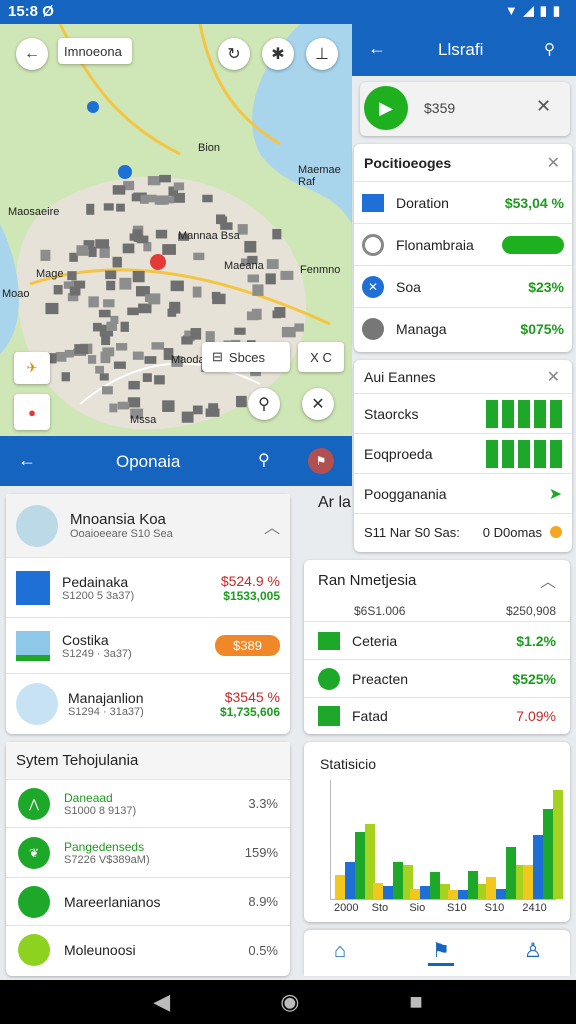 The image size is (576, 1024). What do you see at coordinates (437, 679) in the screenshot?
I see `list-item: Preacten $525%` at bounding box center [437, 679].